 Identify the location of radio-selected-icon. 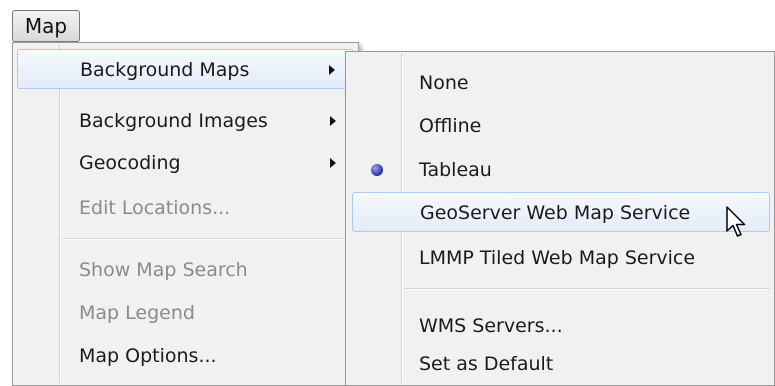
(377, 170).